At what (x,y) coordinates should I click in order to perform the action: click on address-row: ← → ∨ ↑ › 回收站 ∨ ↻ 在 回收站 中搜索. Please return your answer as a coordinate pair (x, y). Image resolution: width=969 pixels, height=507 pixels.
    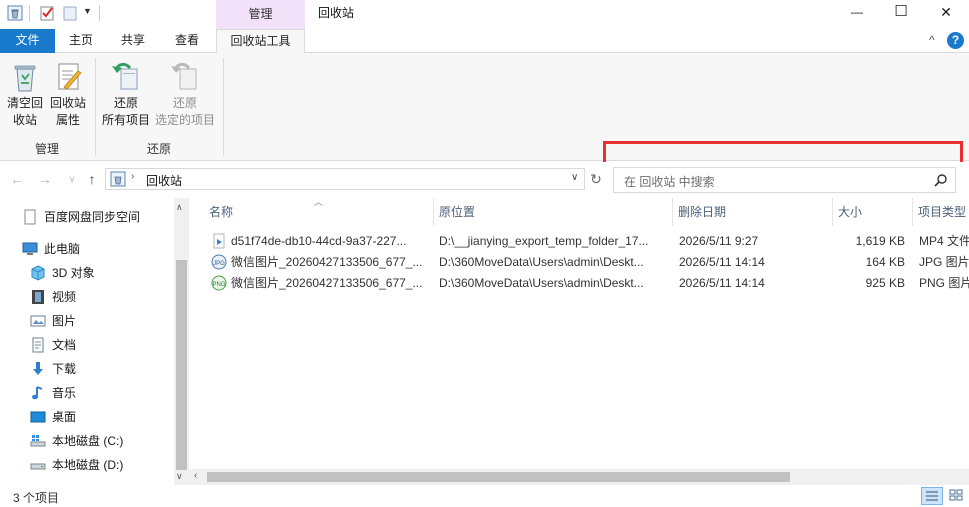
    Looking at the image, I should click on (484, 180).